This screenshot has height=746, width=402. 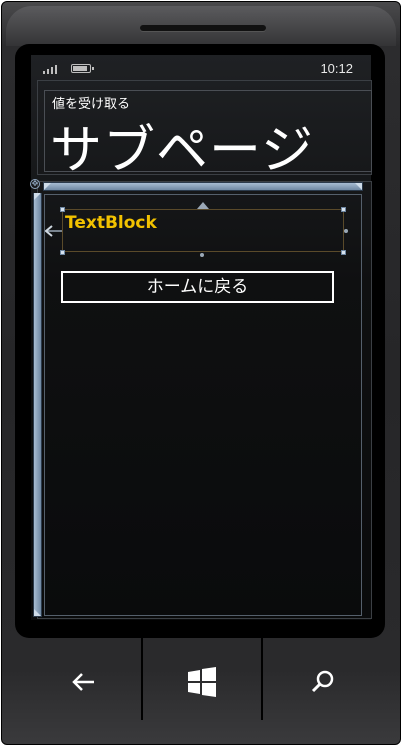 I want to click on margin-arrow-icon, so click(x=54, y=231).